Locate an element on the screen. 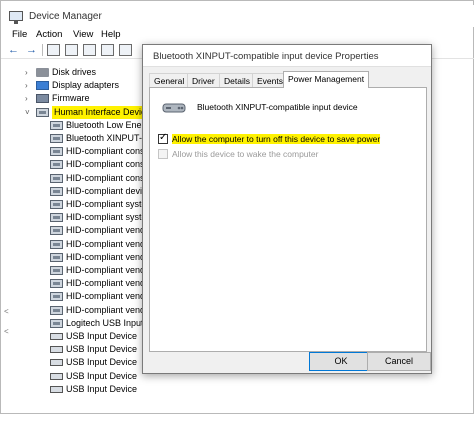  display-adapter-icon is located at coordinates (42, 86).